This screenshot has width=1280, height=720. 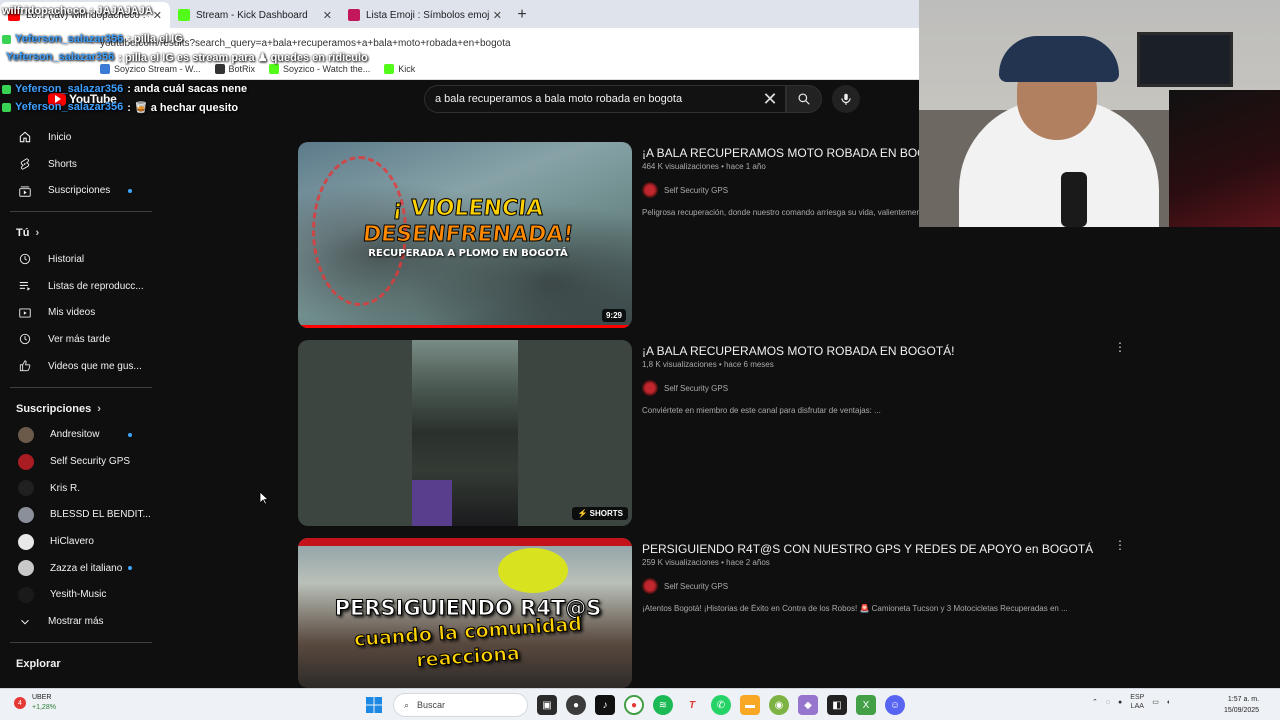 I want to click on app-icon: ◉, so click(x=779, y=705).